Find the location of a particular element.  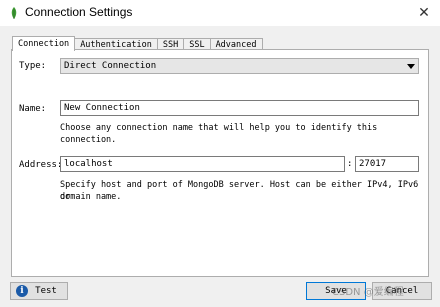

info-icon: i is located at coordinates (22, 291).